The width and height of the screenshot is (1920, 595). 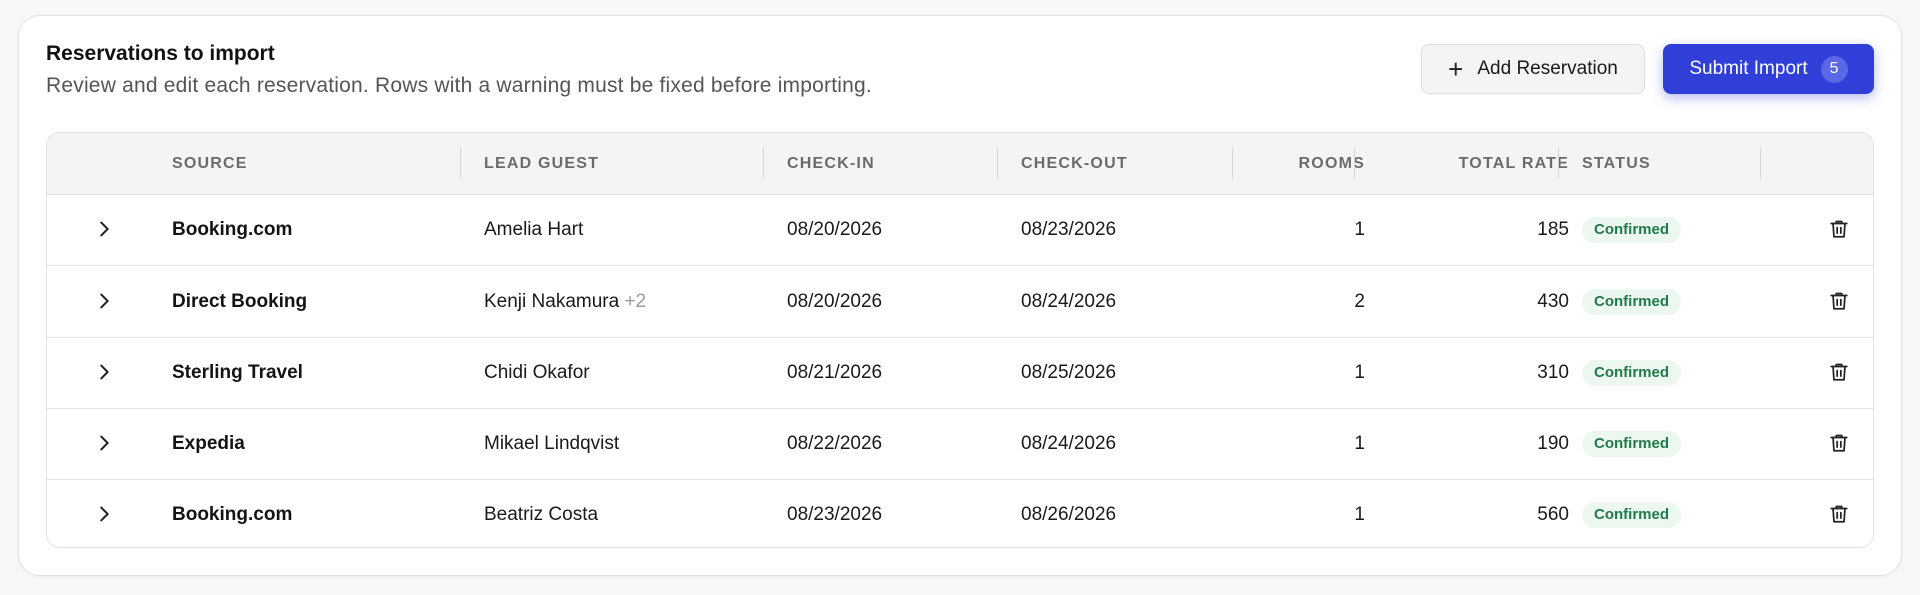 I want to click on column-header-check-out: CHECK-OUT, so click(x=1074, y=163).